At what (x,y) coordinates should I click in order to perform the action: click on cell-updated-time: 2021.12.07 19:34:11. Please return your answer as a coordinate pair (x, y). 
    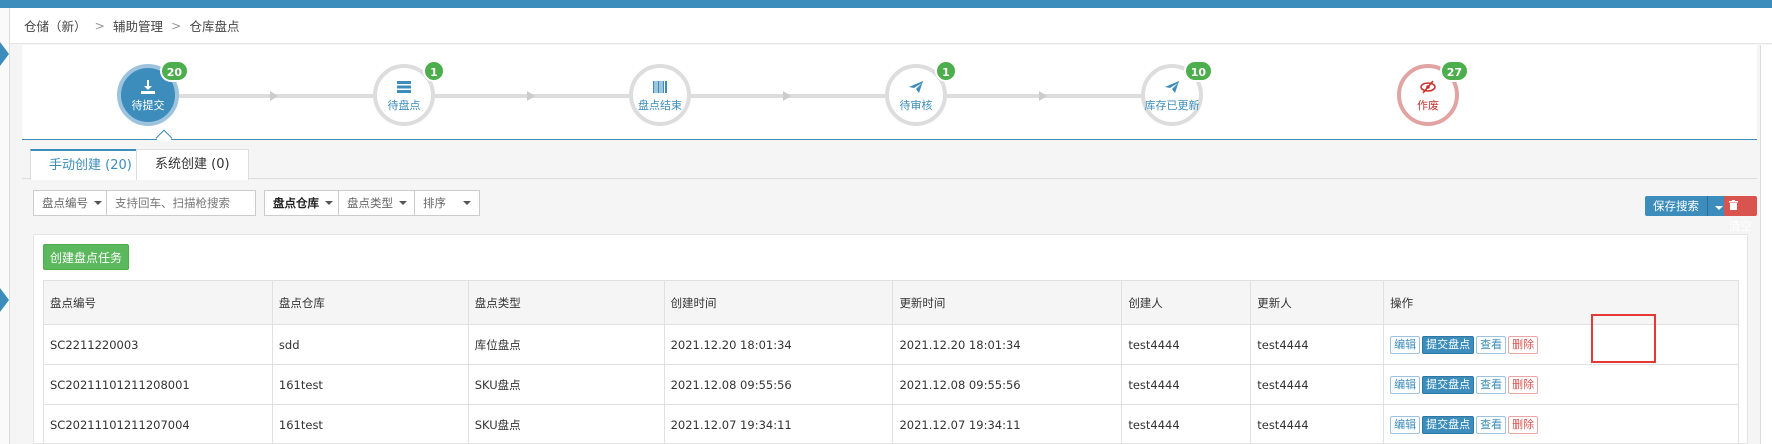
    Looking at the image, I should click on (1007, 424).